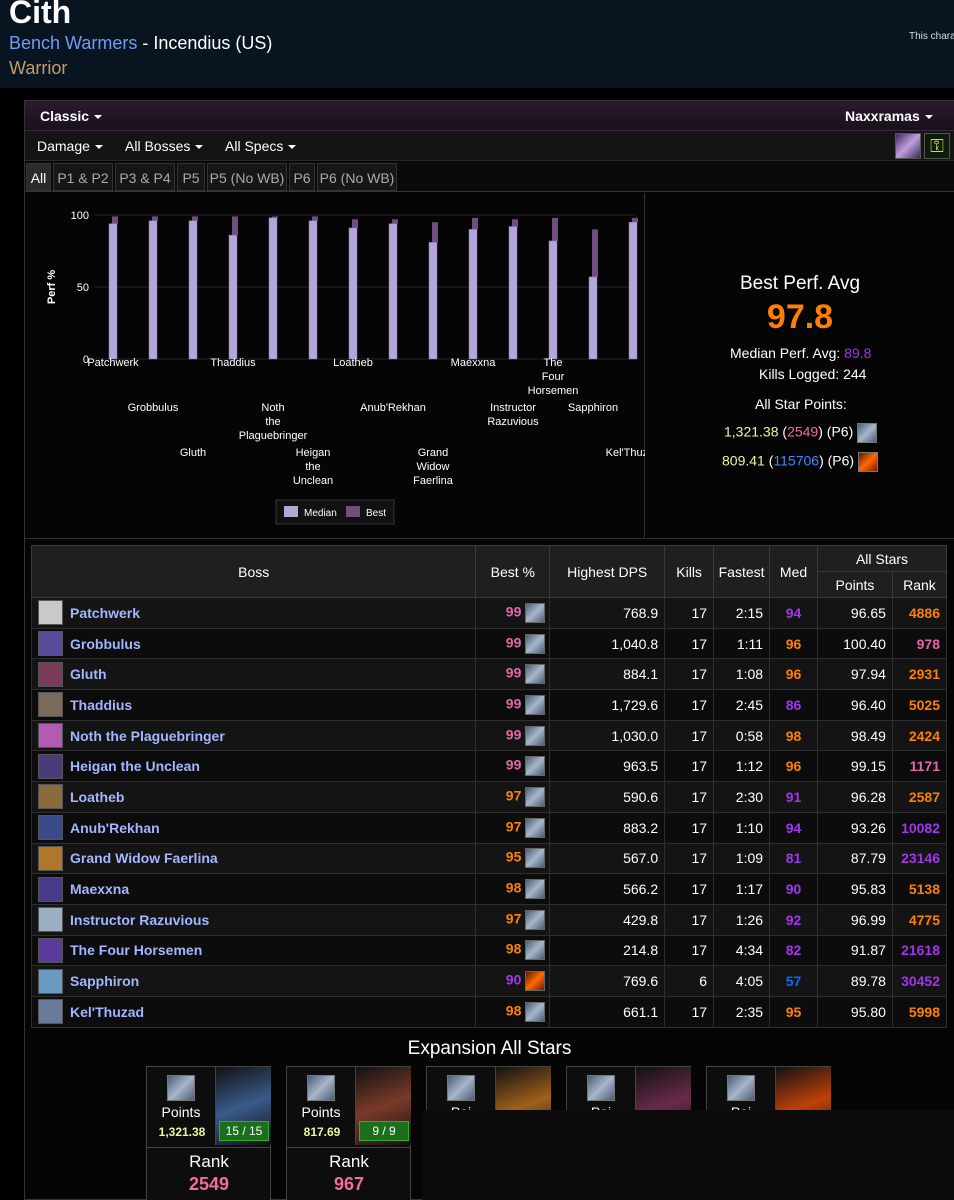 This screenshot has width=954, height=1200. What do you see at coordinates (607, 705) in the screenshot?
I see `highest-dps: 1,729.6` at bounding box center [607, 705].